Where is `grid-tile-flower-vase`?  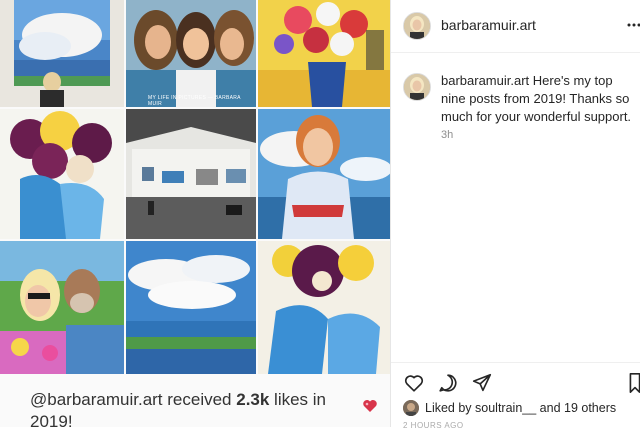 grid-tile-flower-vase is located at coordinates (324, 53).